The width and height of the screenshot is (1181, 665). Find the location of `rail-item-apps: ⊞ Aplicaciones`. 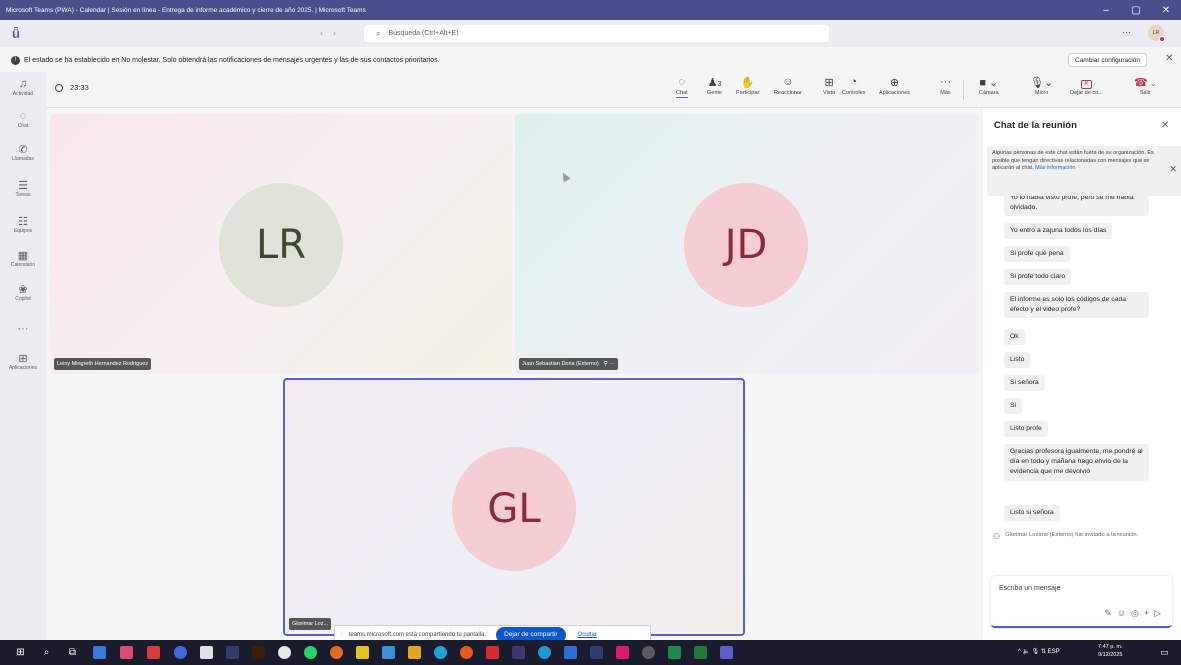

rail-item-apps: ⊞ Aplicaciones is located at coordinates (23, 361).